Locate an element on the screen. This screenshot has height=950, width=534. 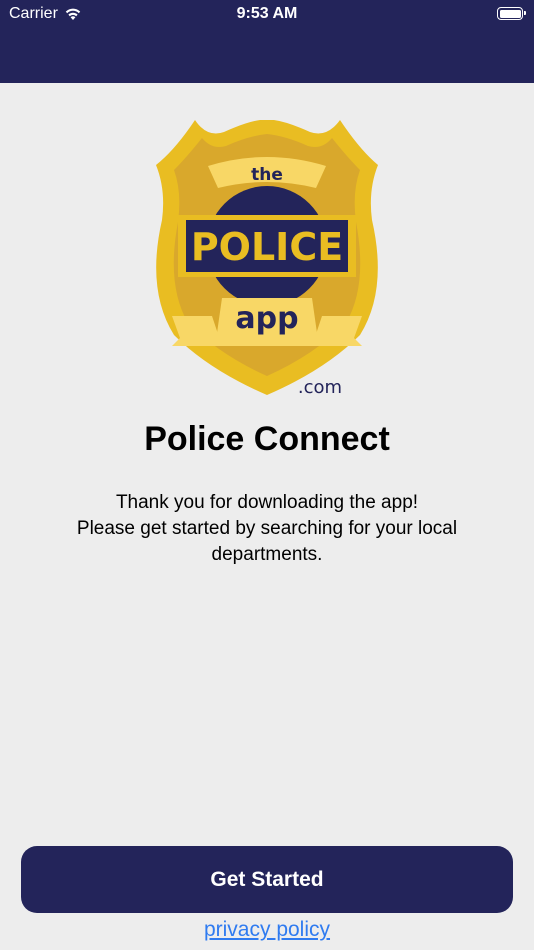
logo-word-bottom: app is located at coordinates (266, 318).